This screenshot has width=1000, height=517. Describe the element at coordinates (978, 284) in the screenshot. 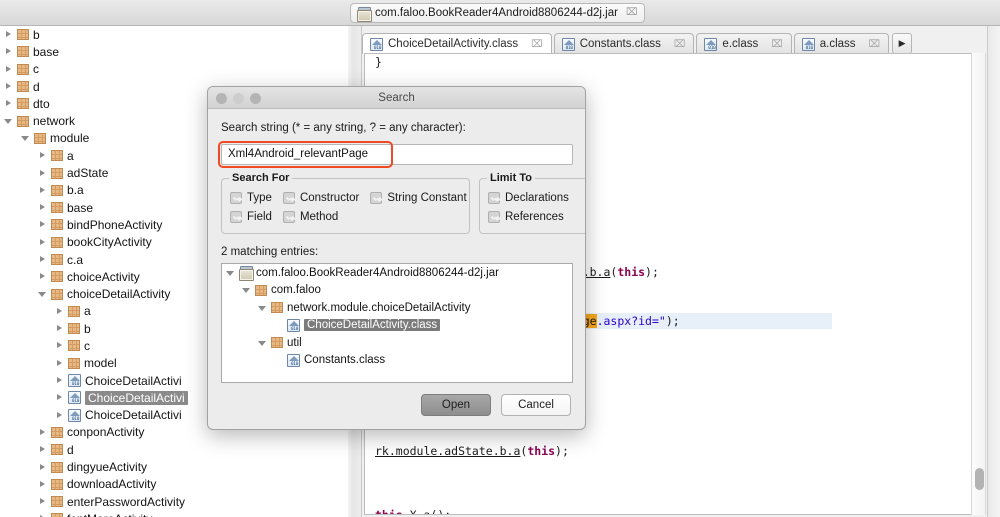

I see `editor-vertical-scrollbar` at that location.